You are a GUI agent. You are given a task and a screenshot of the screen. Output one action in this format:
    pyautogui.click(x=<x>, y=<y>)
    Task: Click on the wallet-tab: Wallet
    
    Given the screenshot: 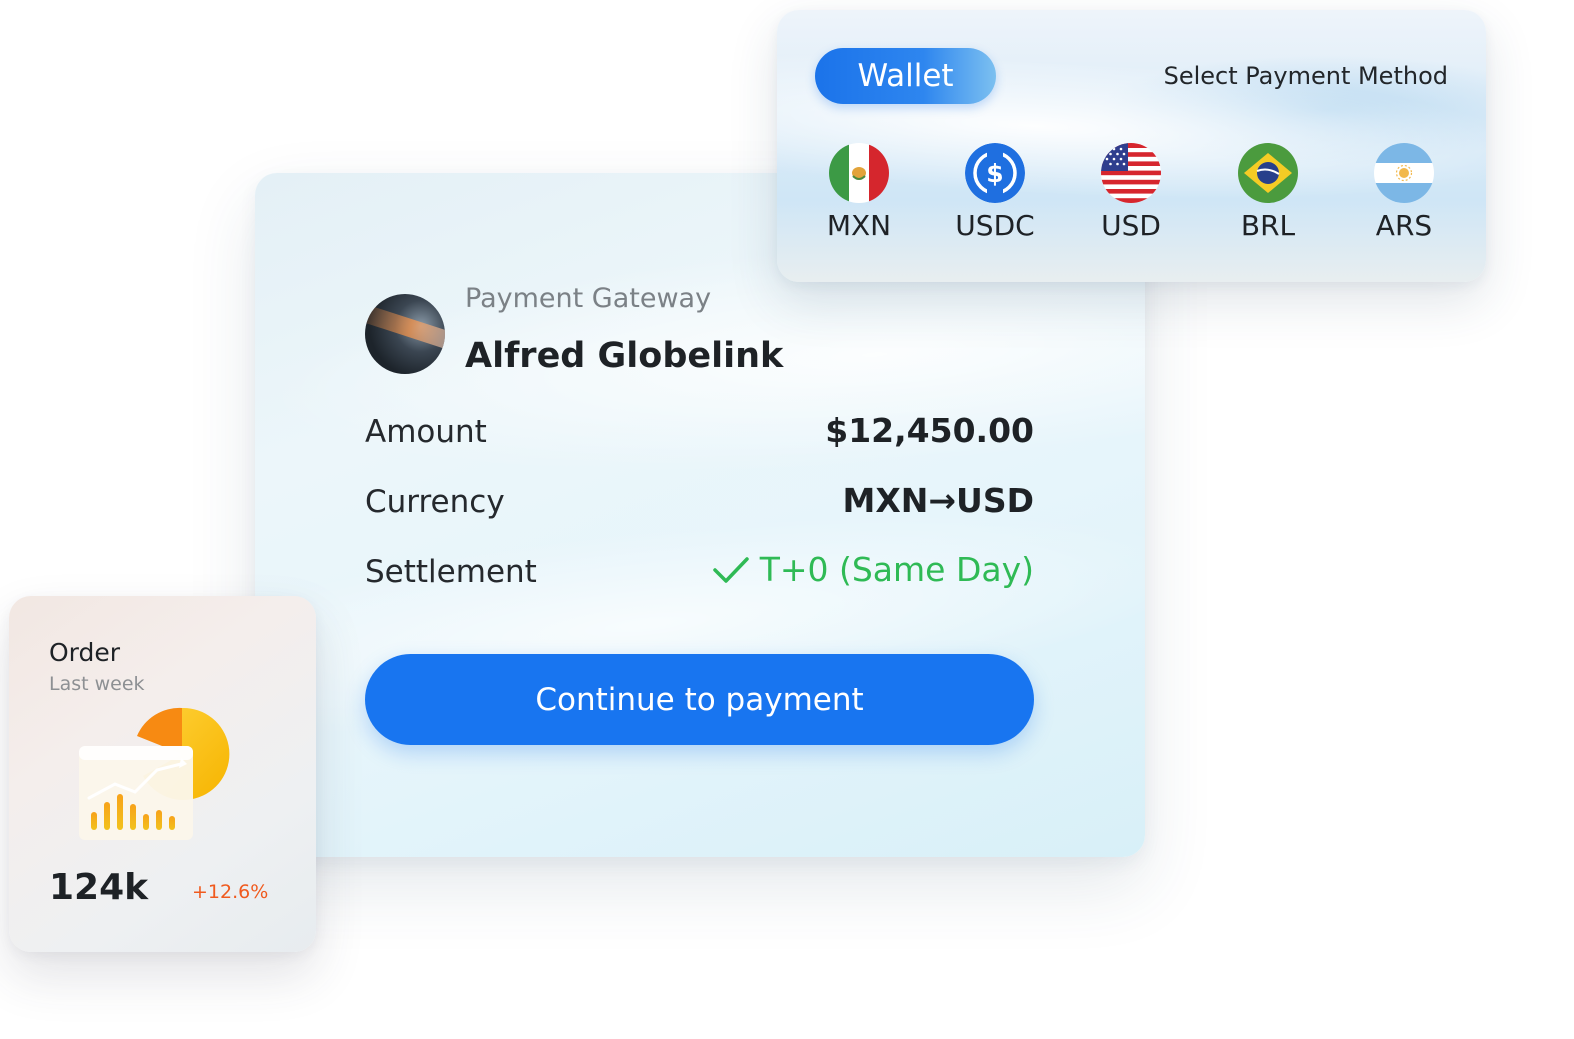 What is the action you would take?
    pyautogui.click(x=905, y=76)
    